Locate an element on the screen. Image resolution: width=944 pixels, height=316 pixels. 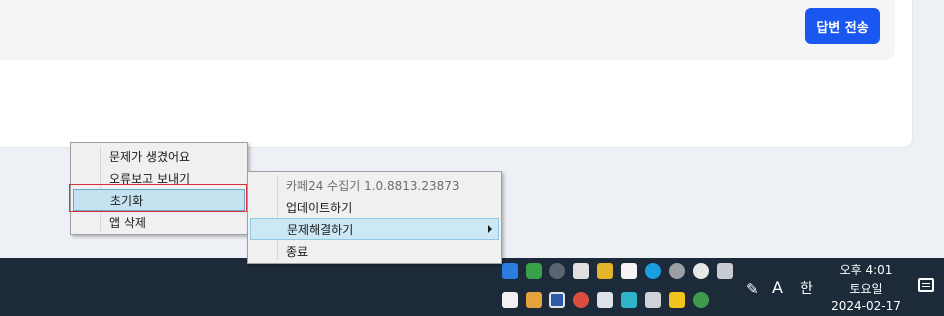
chart-app-icon is located at coordinates (557, 271).